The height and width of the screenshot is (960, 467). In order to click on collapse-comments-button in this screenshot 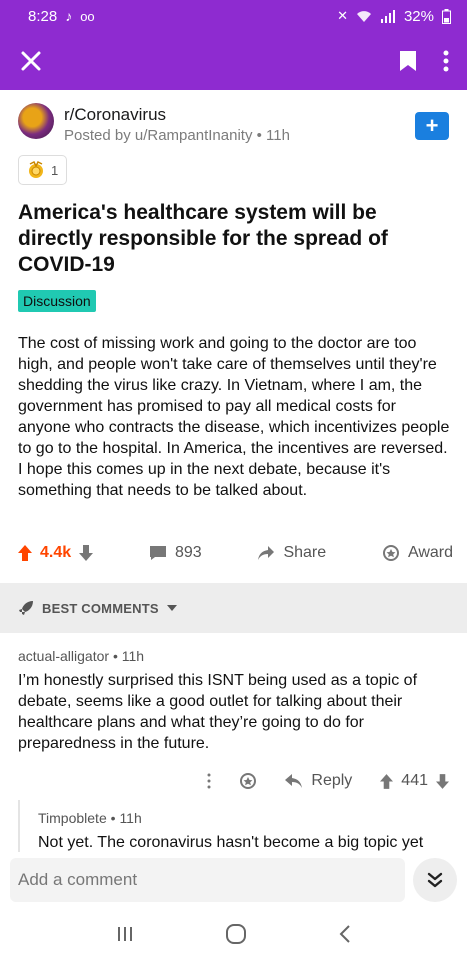, I will do `click(435, 880)`.